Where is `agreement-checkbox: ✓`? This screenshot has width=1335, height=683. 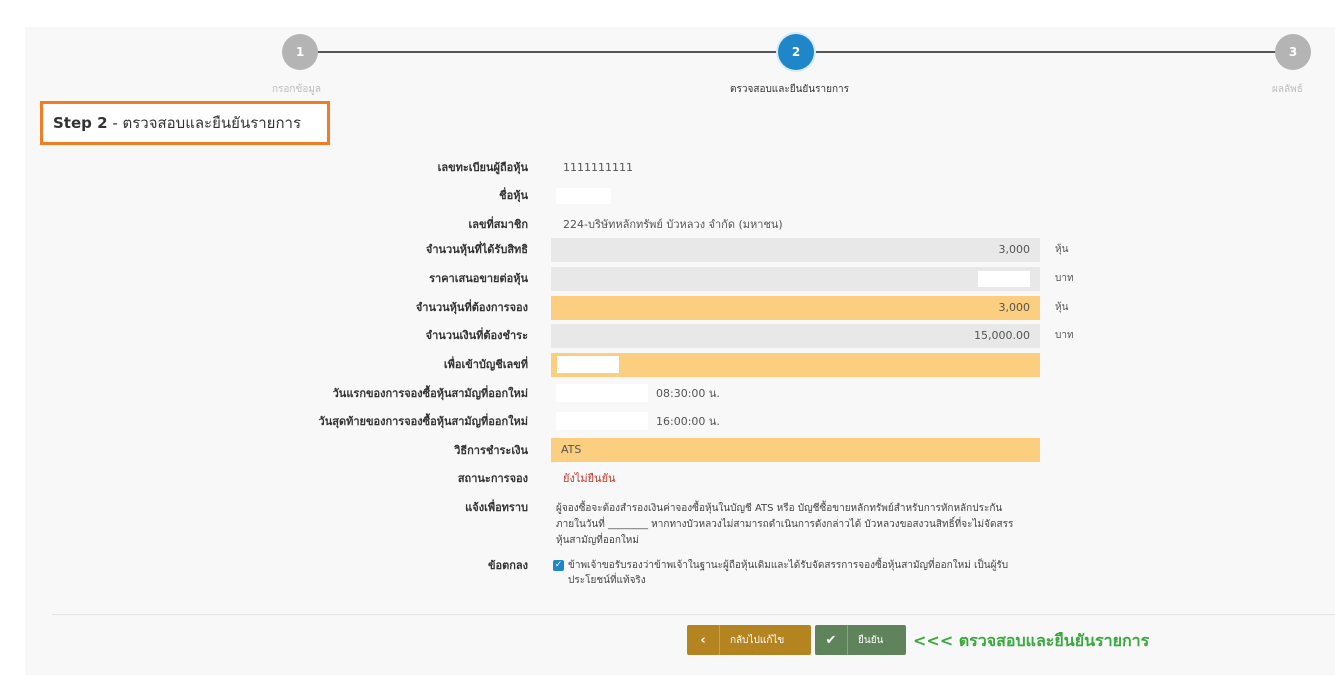
agreement-checkbox: ✓ is located at coordinates (558, 565).